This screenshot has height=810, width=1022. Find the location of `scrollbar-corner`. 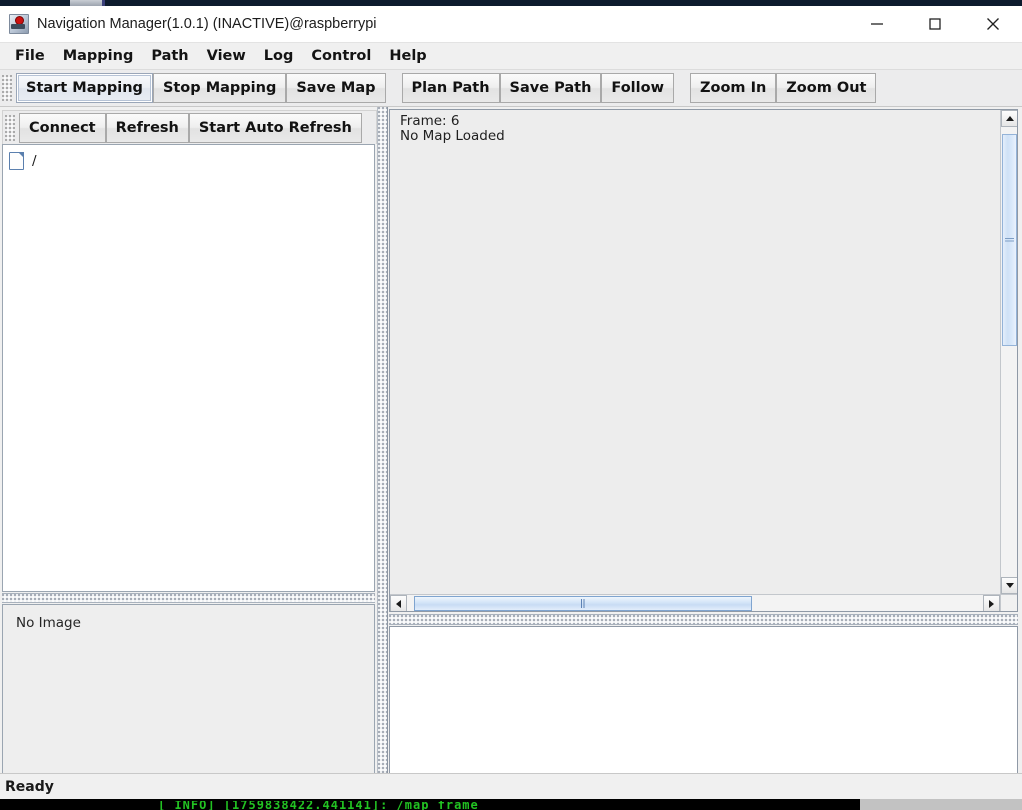

scrollbar-corner is located at coordinates (1008, 602).